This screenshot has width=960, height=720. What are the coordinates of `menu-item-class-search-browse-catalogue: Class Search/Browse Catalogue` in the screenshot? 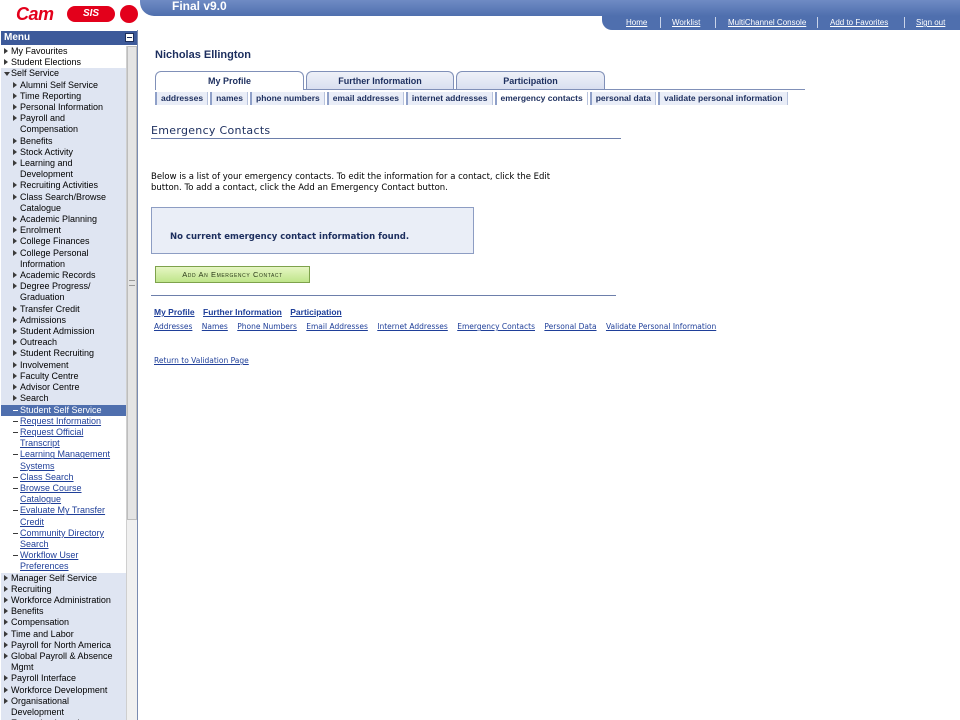 It's located at (63, 203).